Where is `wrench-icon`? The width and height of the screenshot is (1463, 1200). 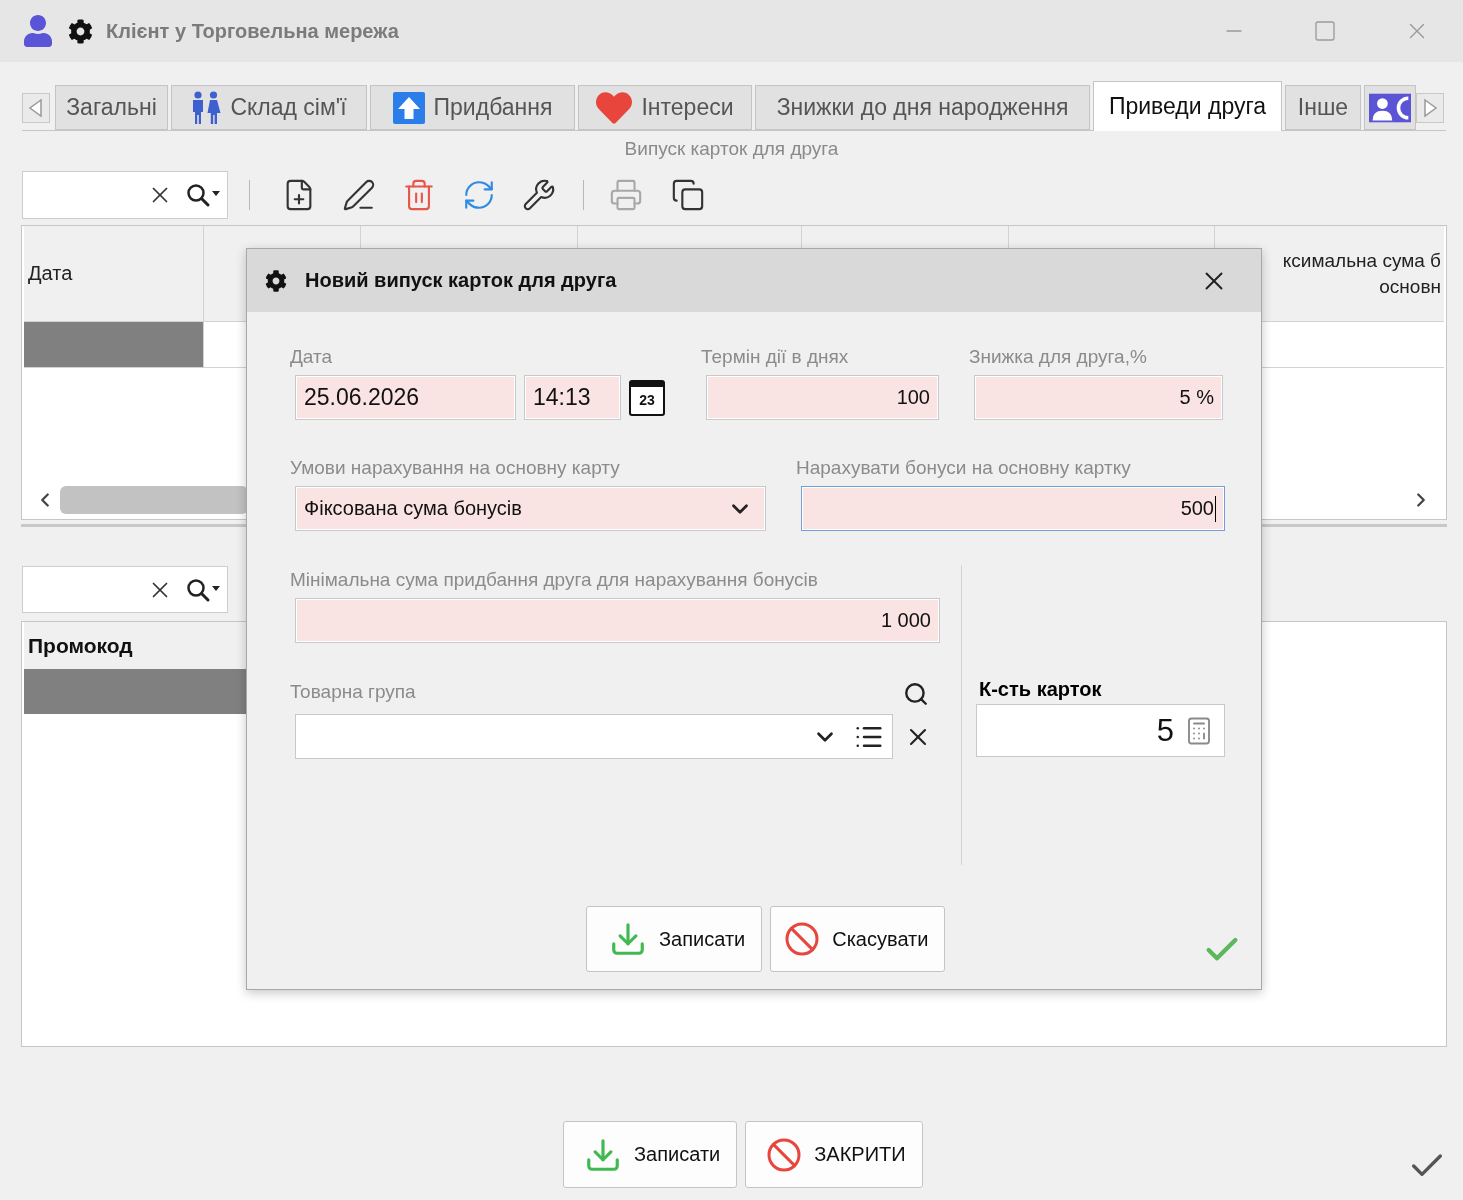
wrench-icon is located at coordinates (539, 195).